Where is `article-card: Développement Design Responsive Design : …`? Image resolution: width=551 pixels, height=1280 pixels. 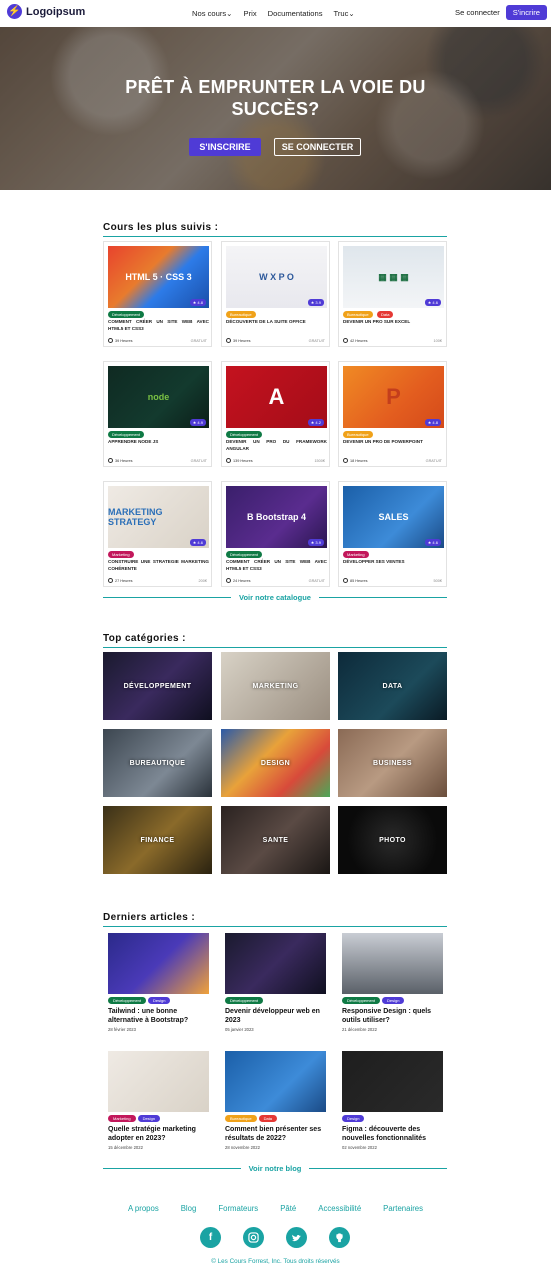
article-card: Développement Design Responsive Design : … is located at coordinates (392, 988).